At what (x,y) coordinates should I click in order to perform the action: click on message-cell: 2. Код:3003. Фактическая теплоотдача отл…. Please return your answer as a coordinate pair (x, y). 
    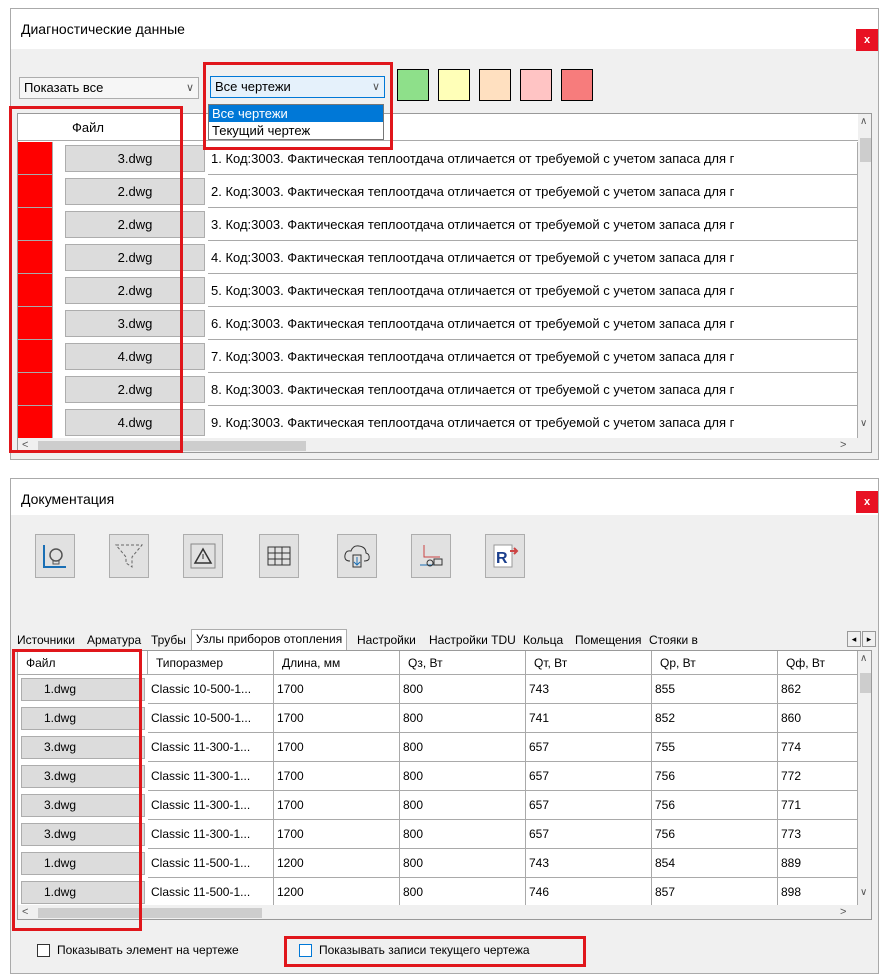
    Looking at the image, I should click on (533, 191).